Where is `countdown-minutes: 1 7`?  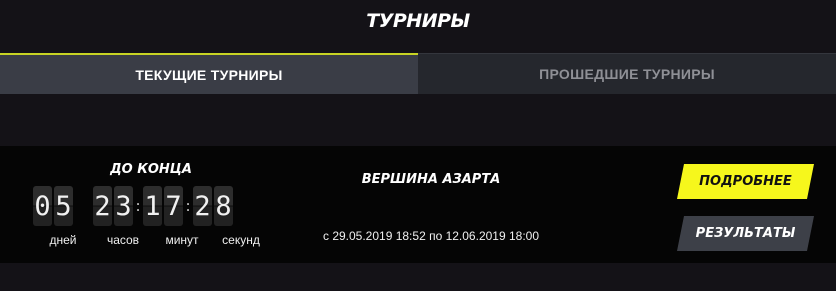 countdown-minutes: 1 7 is located at coordinates (163, 206).